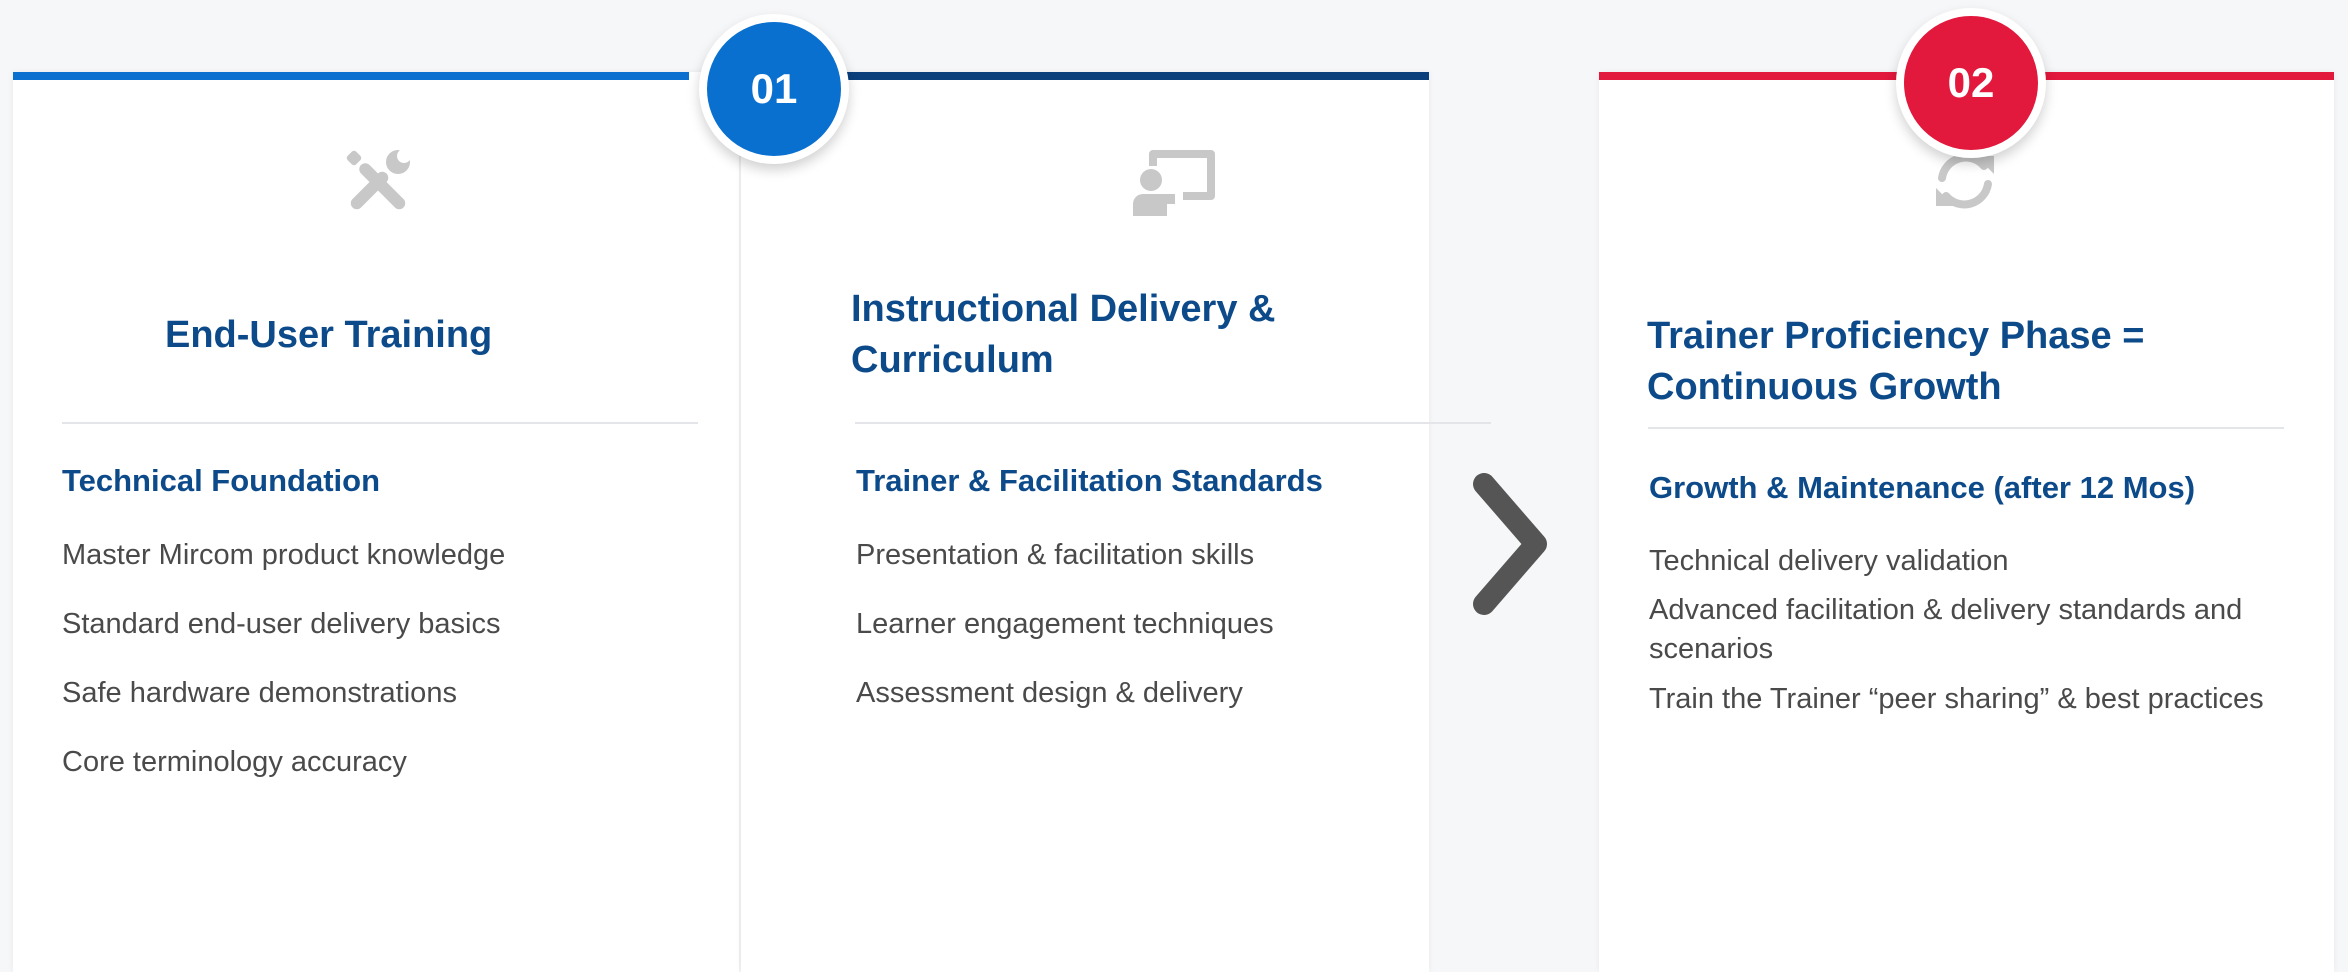 This screenshot has height=972, width=2348. What do you see at coordinates (1922, 487) in the screenshot?
I see `card-subheading: Growth & Maintenance (after 12 Mos)` at bounding box center [1922, 487].